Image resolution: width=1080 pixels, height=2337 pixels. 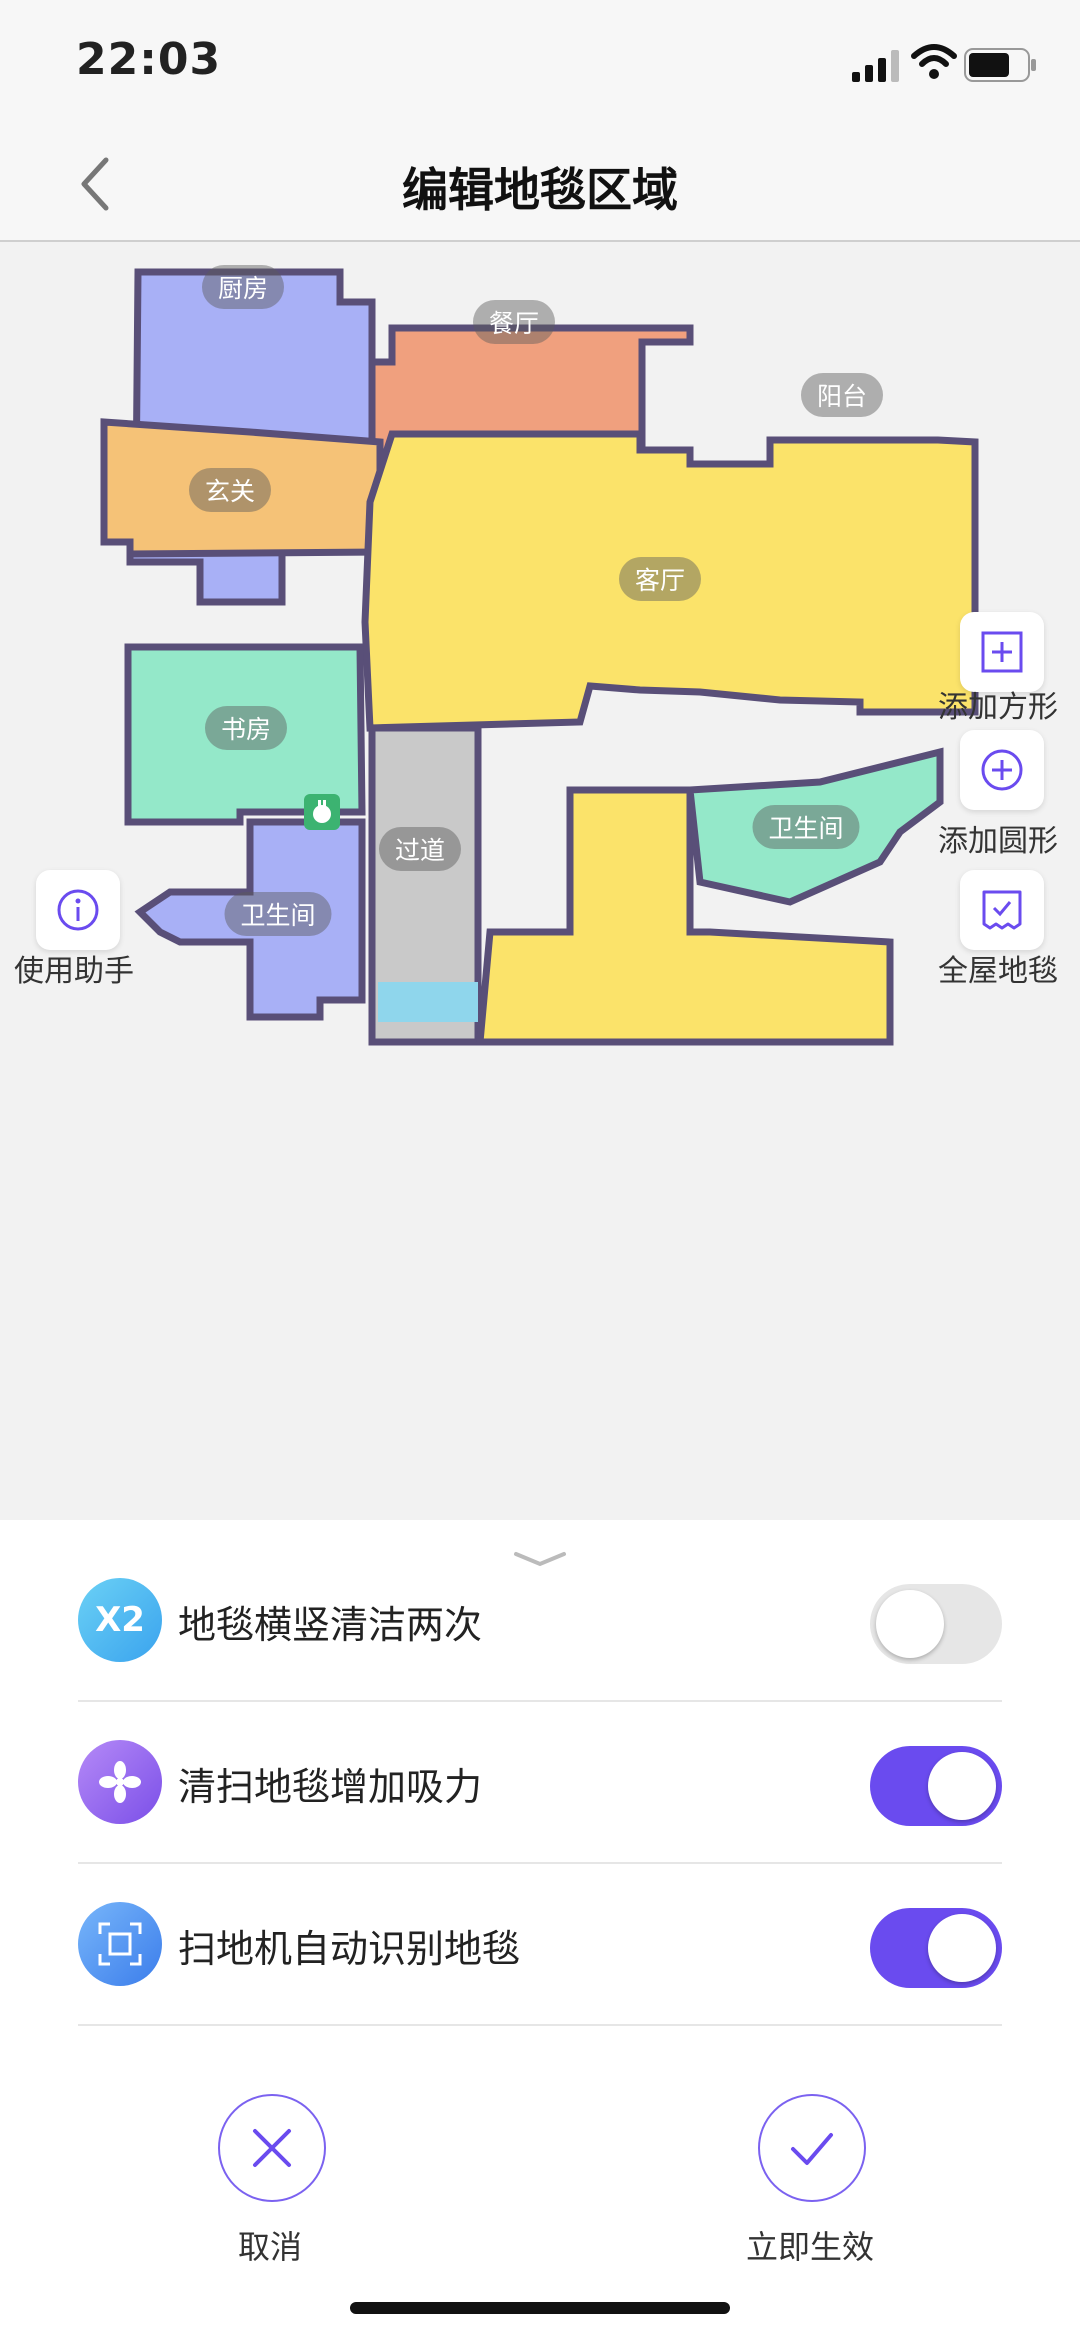 I want to click on cancel-button, so click(x=272, y=2148).